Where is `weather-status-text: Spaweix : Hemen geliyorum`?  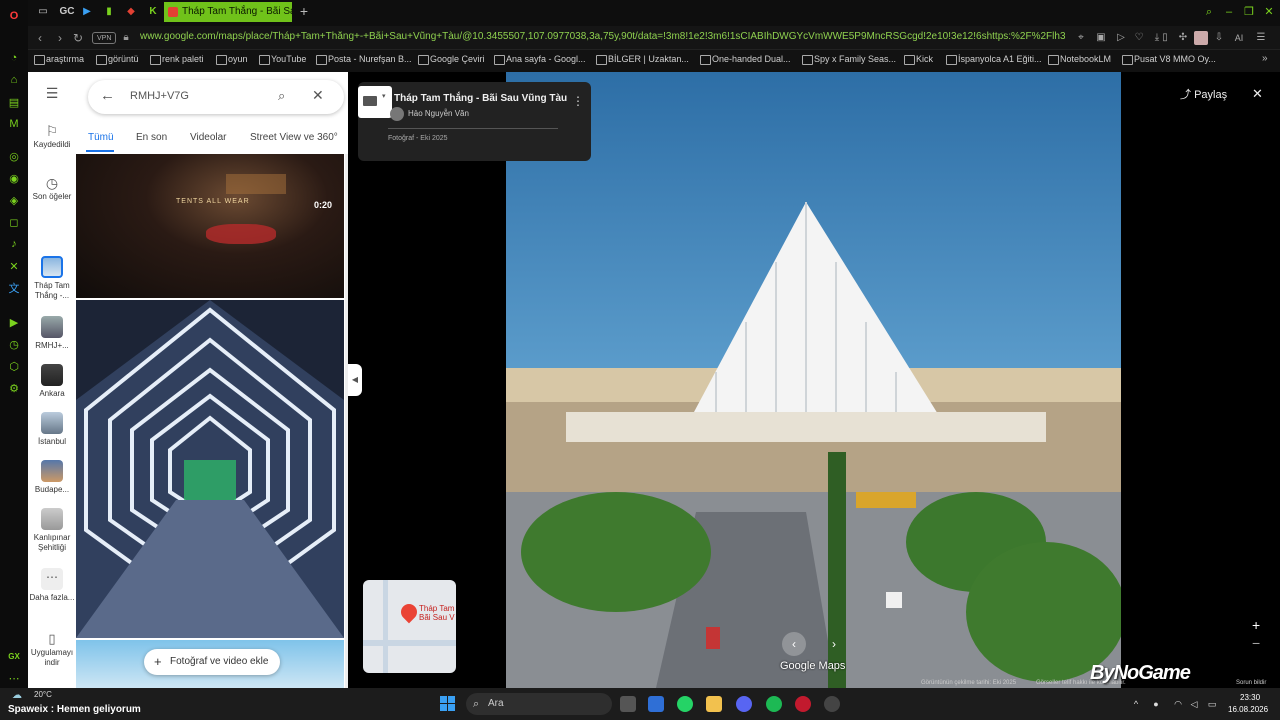 weather-status-text: Spaweix : Hemen geliyorum is located at coordinates (74, 709).